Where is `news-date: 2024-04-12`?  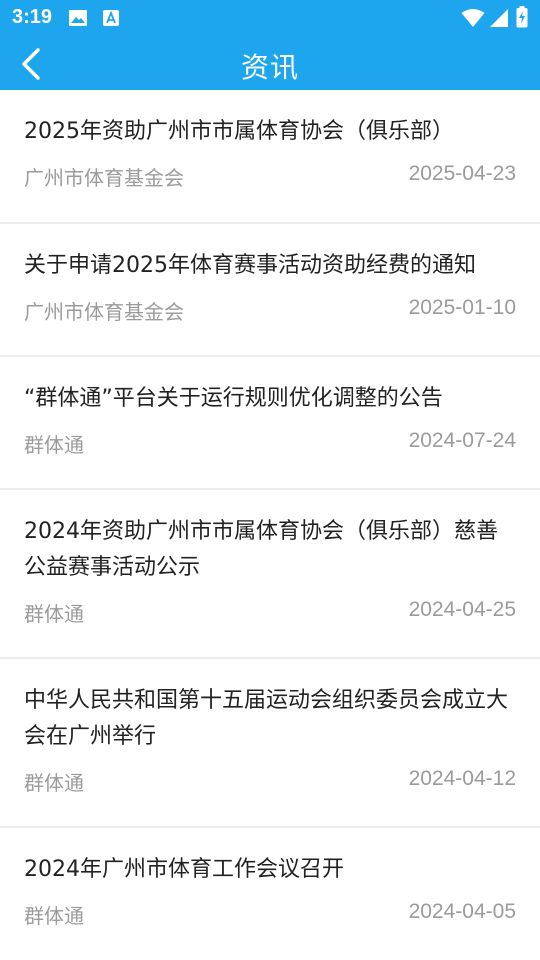
news-date: 2024-04-12 is located at coordinates (462, 778).